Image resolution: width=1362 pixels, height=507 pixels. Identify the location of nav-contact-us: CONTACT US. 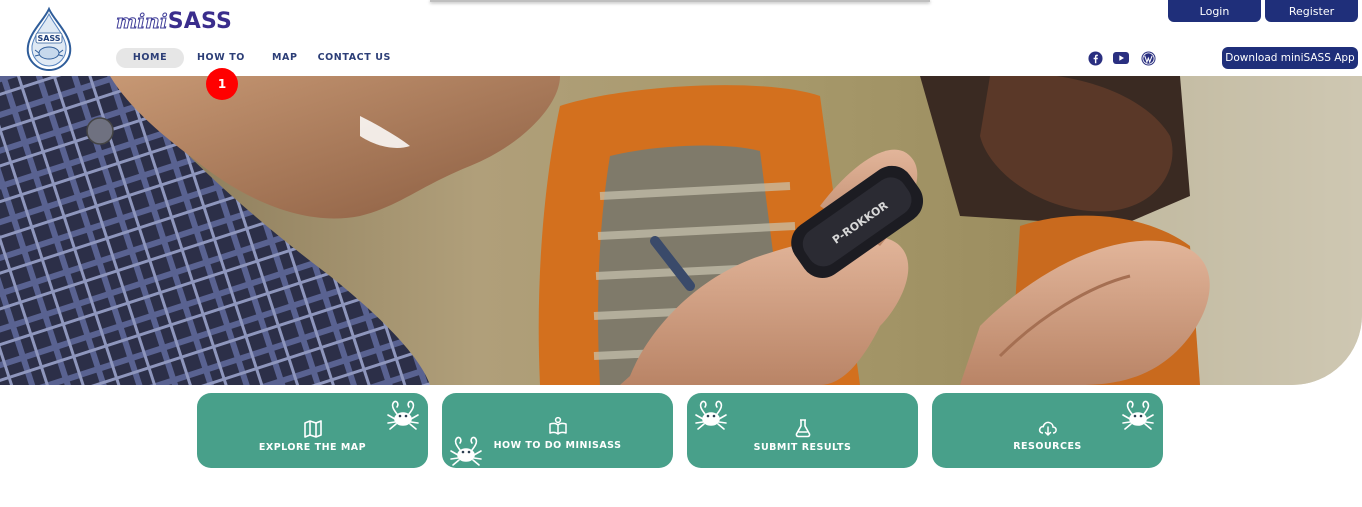
(354, 58).